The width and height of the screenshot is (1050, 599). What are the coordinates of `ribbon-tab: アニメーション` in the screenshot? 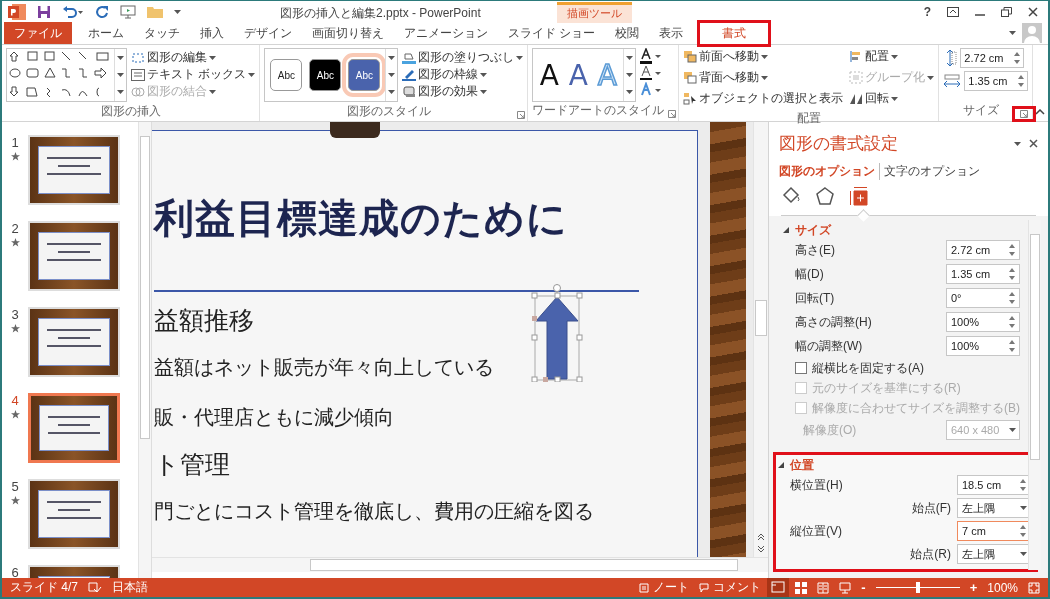 It's located at (446, 33).